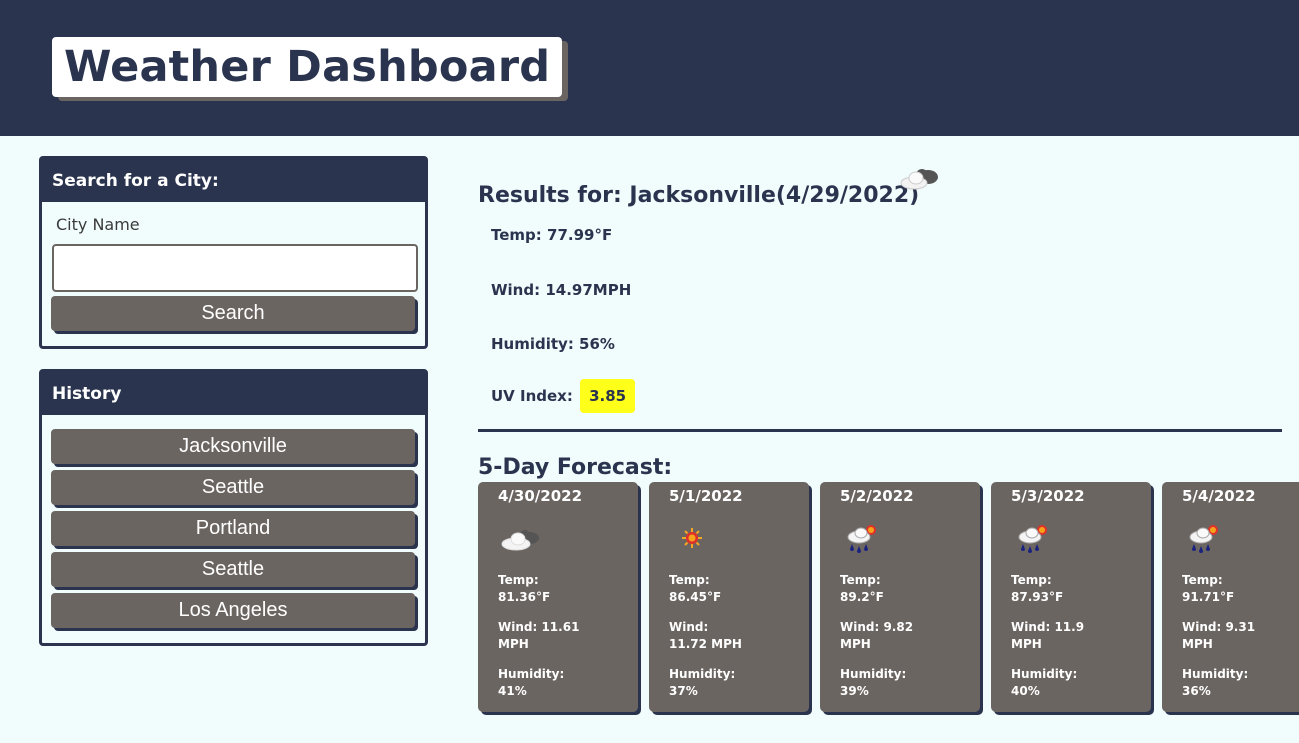 Image resolution: width=1299 pixels, height=743 pixels. I want to click on uv-index: UV Index: 3.85, so click(563, 396).